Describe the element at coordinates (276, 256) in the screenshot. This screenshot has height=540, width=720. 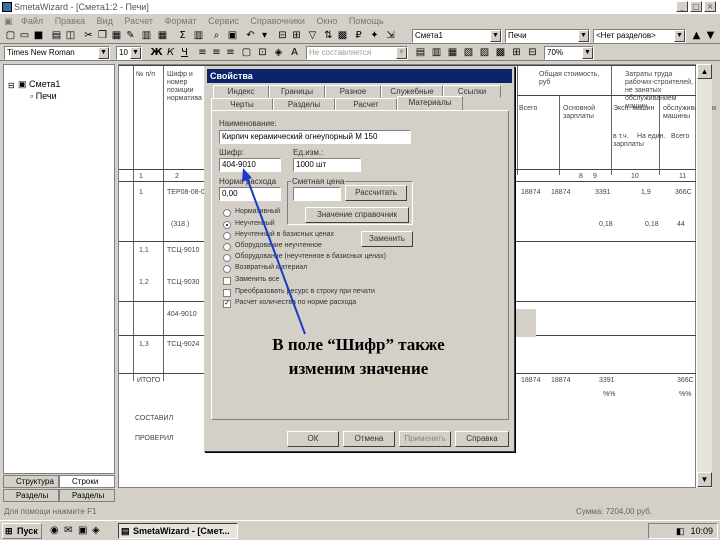
I see `arrow-line` at that location.